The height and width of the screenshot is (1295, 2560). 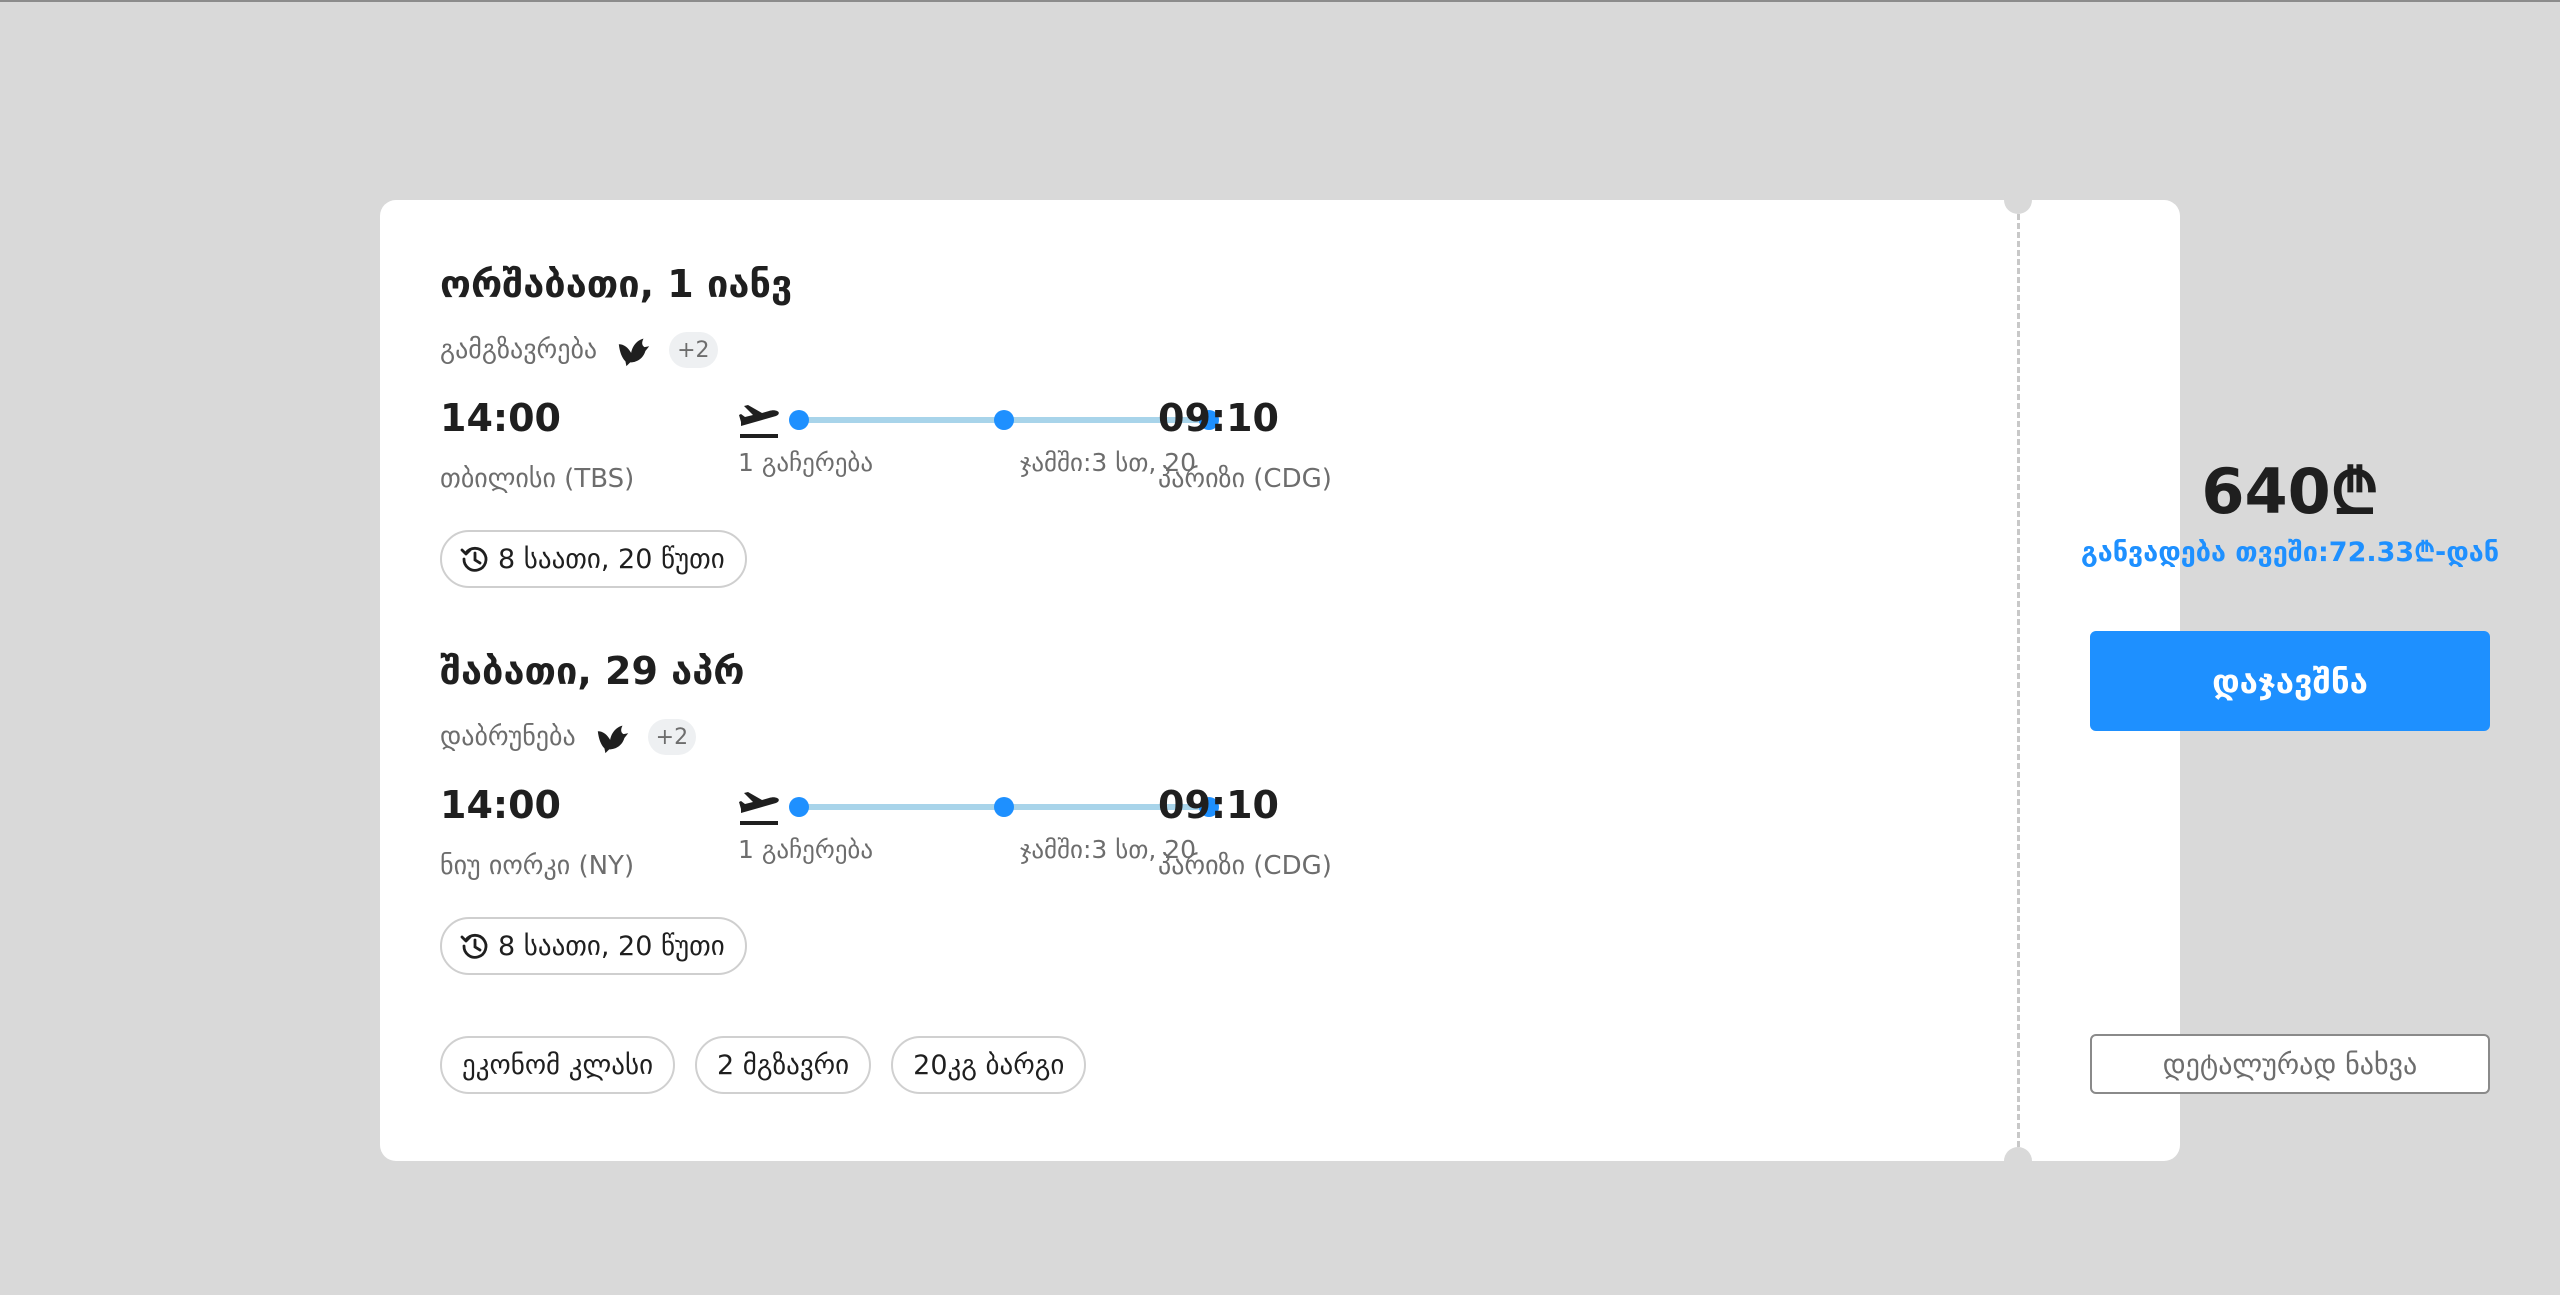 I want to click on leg-date: ორშაბათი, 1 იანვ, so click(x=616, y=284).